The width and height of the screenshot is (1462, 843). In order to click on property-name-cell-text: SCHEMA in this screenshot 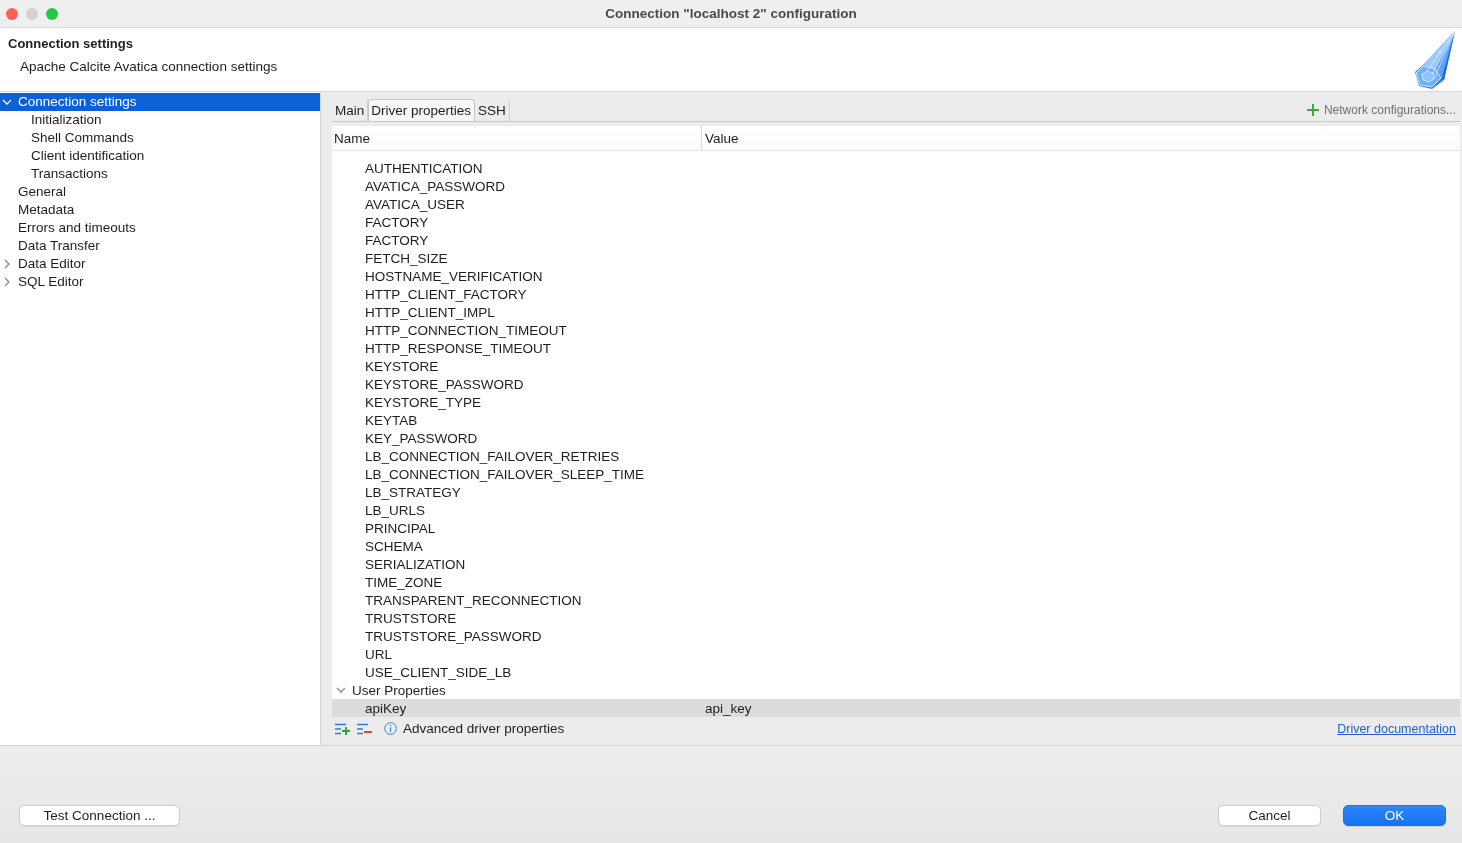, I will do `click(394, 546)`.